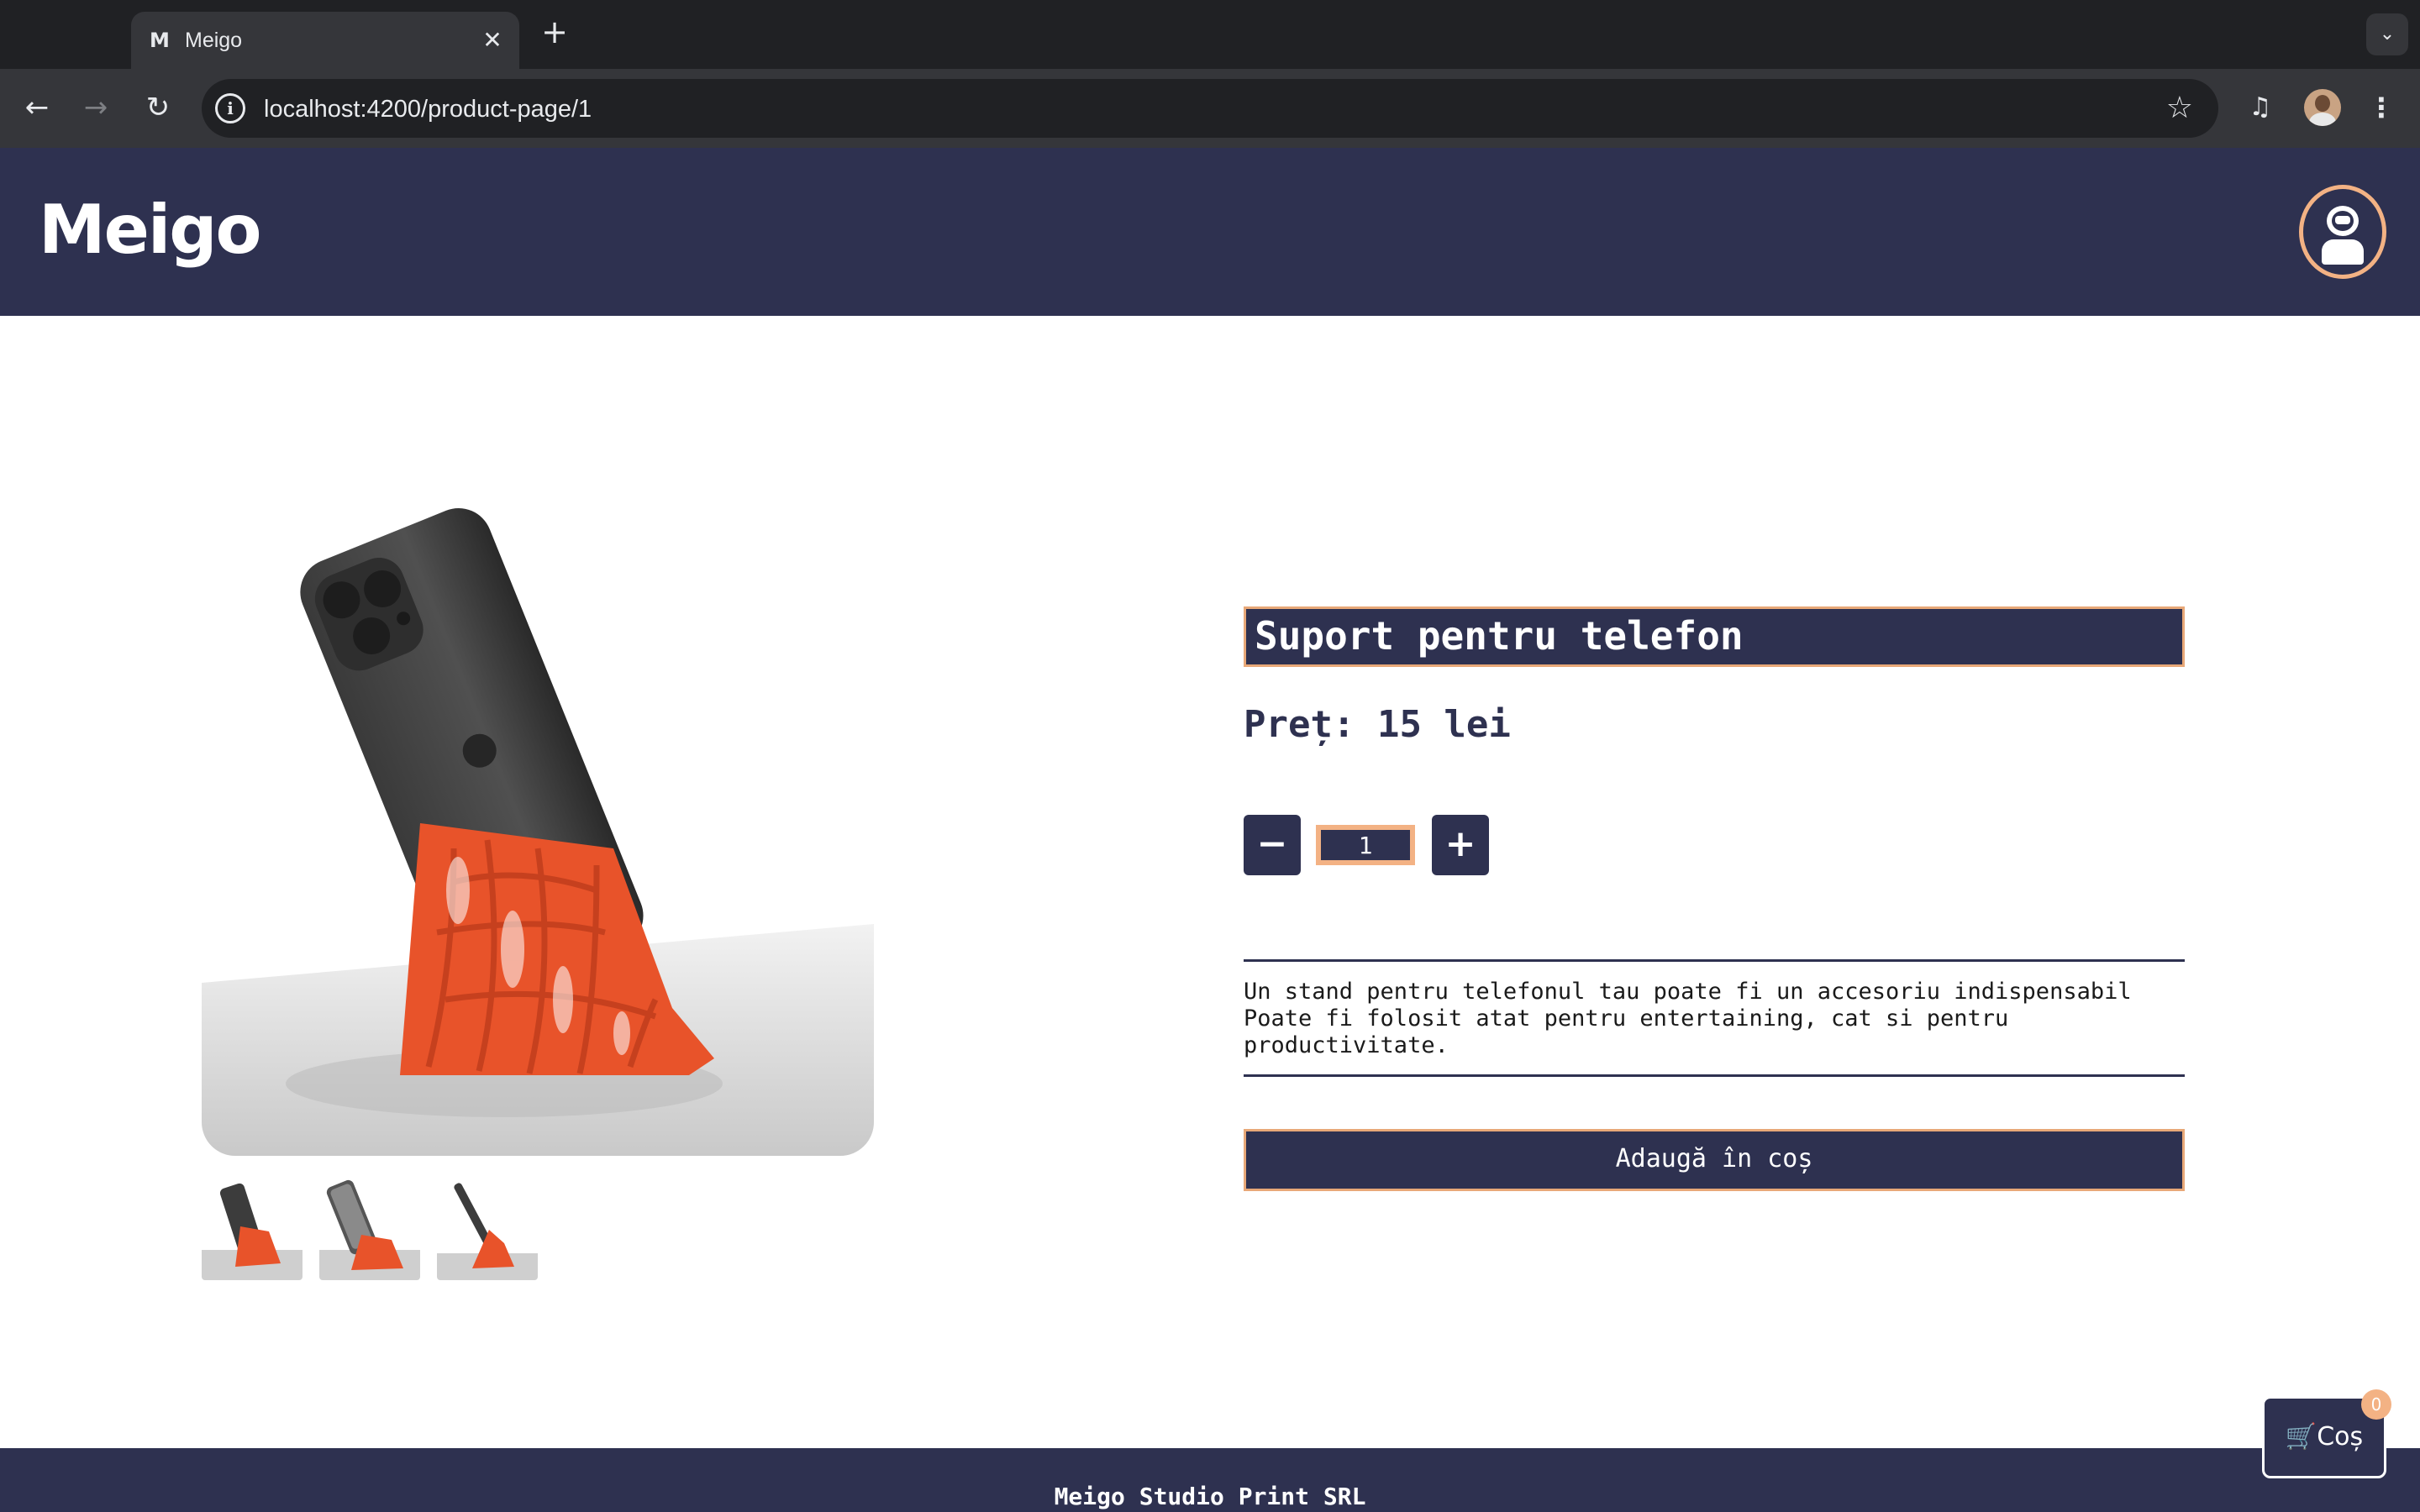 This screenshot has width=2420, height=1512. I want to click on meigo-favicon-icon: M, so click(160, 40).